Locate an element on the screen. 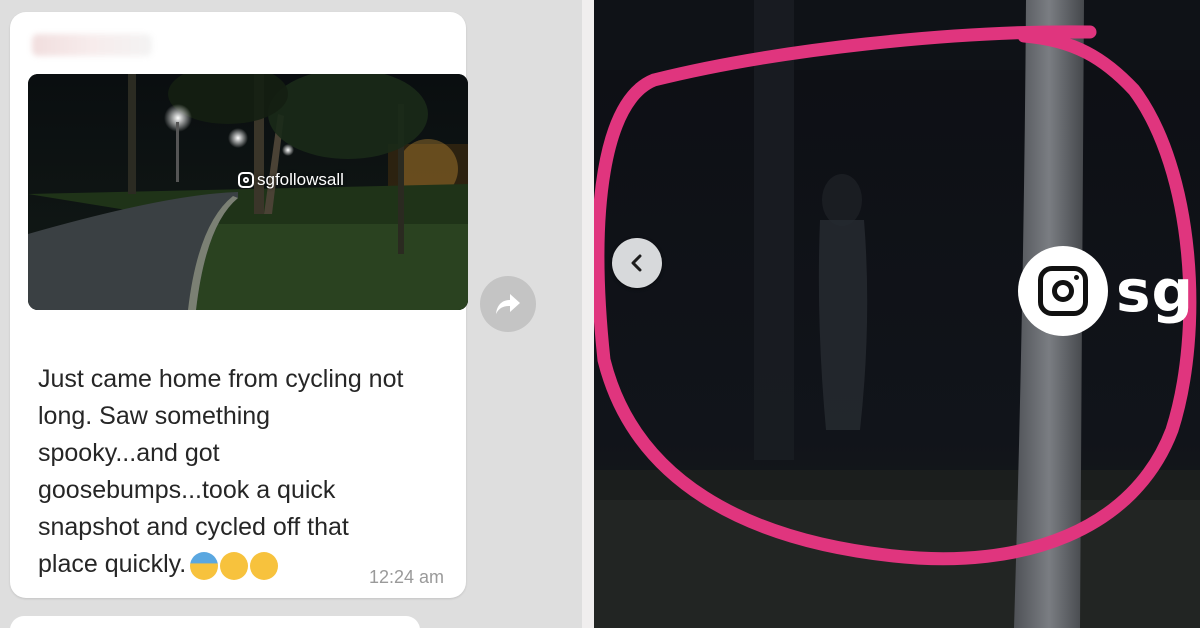 This screenshot has width=1200, height=628. forward-button is located at coordinates (508, 304).